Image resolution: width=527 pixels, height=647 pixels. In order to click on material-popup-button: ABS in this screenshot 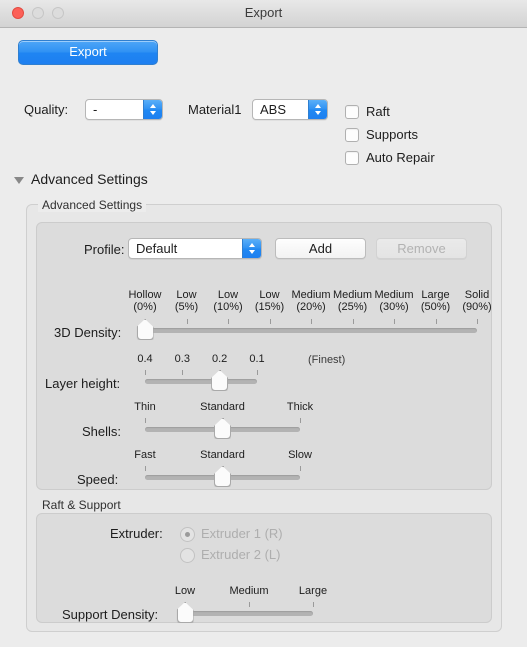, I will do `click(290, 109)`.